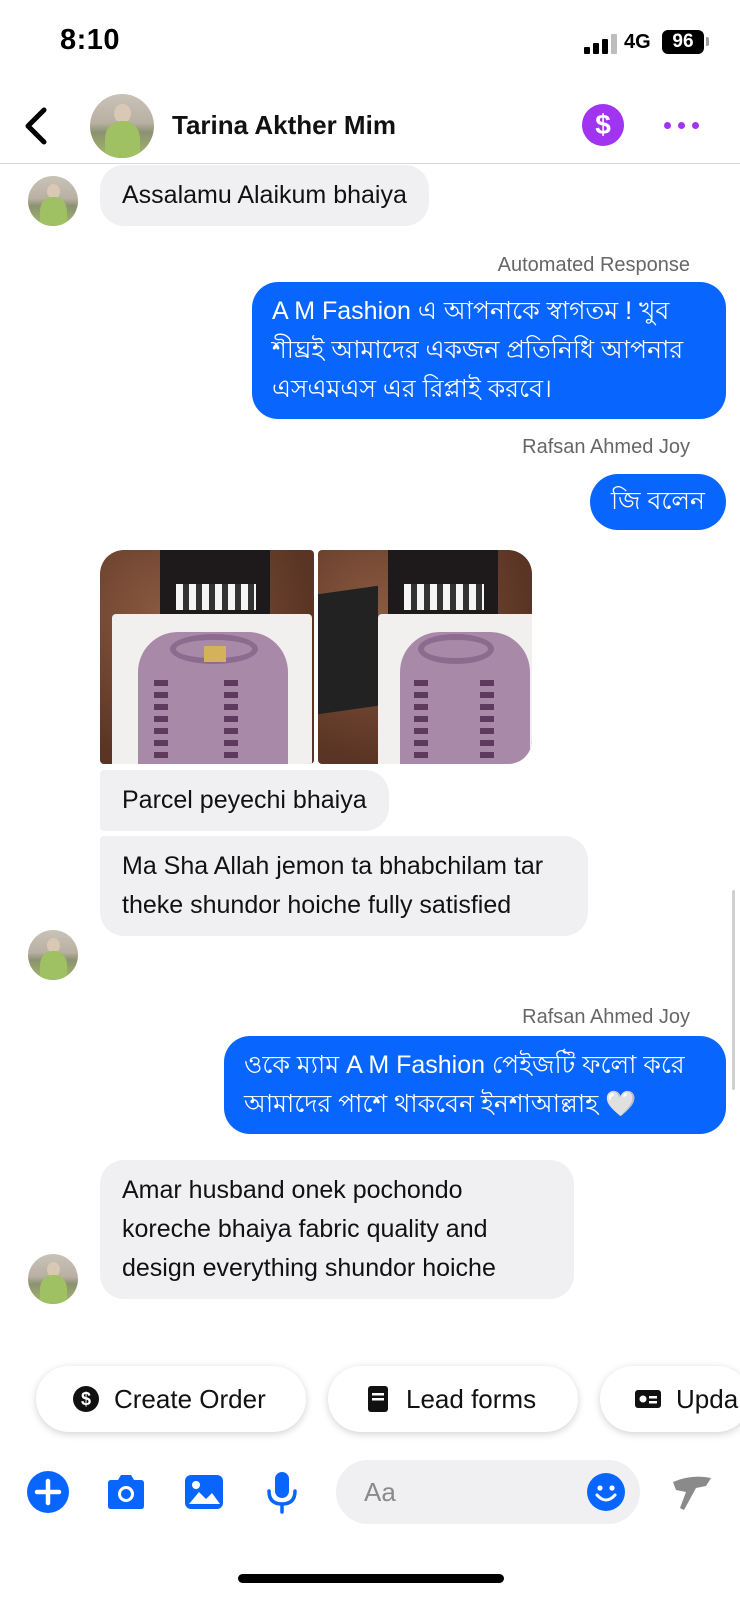 The image size is (740, 1600). I want to click on incoming-message: Parcel peyechi bhaiya, so click(244, 800).